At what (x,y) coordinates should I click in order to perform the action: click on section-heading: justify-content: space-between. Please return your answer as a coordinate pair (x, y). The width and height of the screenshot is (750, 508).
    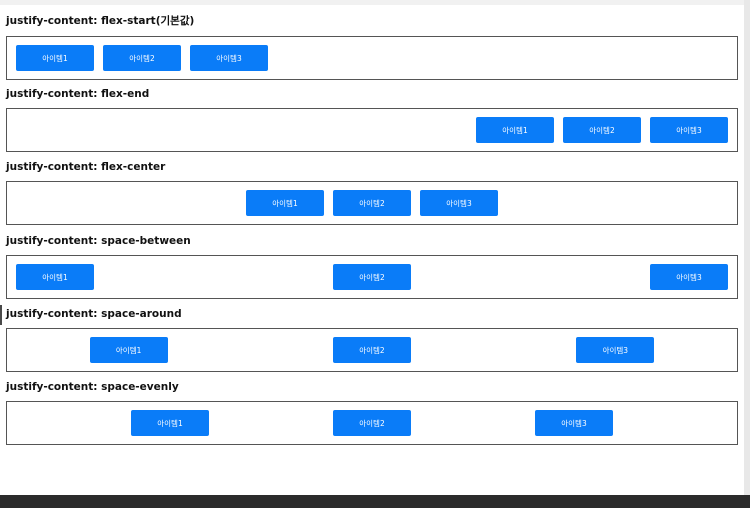
    Looking at the image, I should click on (98, 241).